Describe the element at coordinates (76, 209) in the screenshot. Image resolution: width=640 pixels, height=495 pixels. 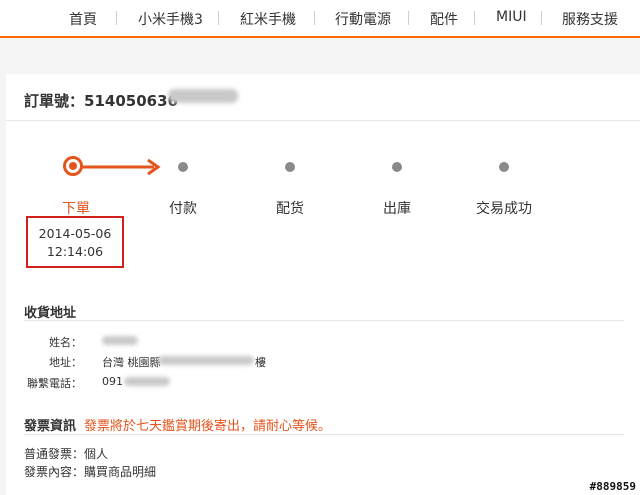
I see `step-label-order: 下單` at that location.